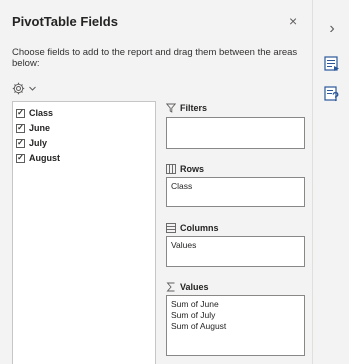  Describe the element at coordinates (293, 21) in the screenshot. I see `close-button: ×` at that location.